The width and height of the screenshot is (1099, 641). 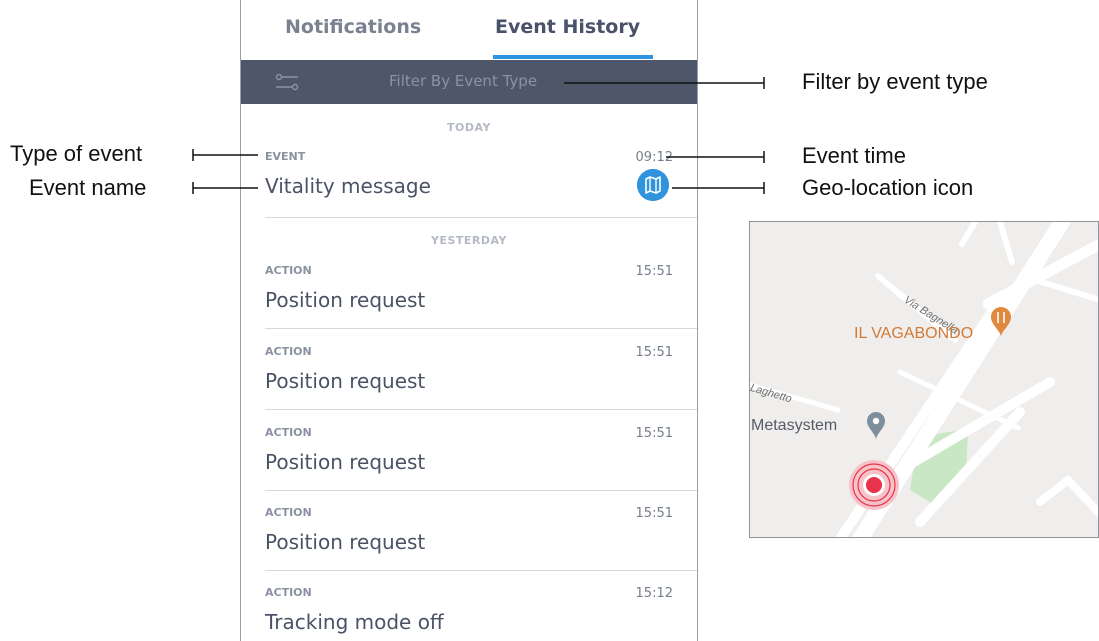 What do you see at coordinates (895, 81) in the screenshot?
I see `annotation-filter: Filter by event type` at bounding box center [895, 81].